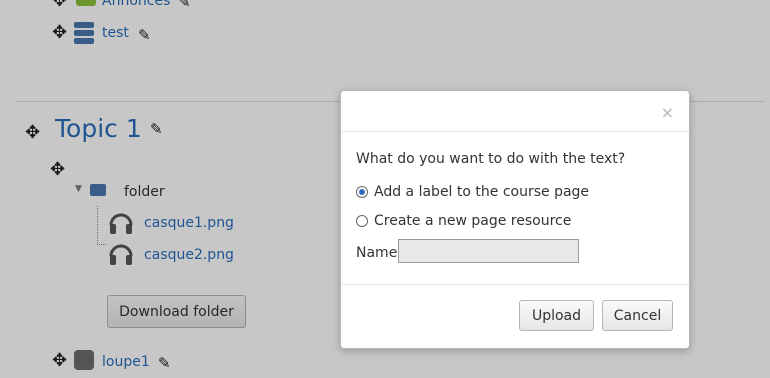  Describe the element at coordinates (488, 251) in the screenshot. I see `name-input` at that location.